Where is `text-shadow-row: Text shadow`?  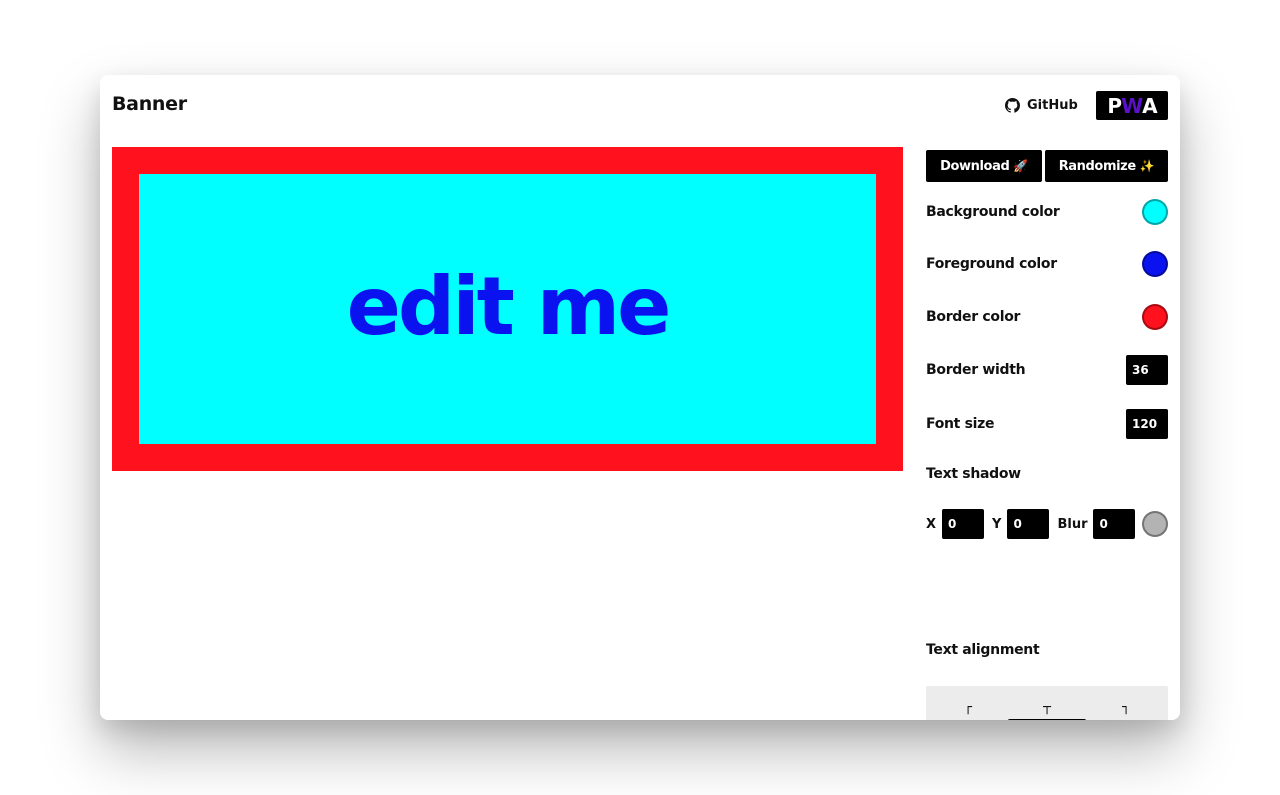
text-shadow-row: Text shadow is located at coordinates (1047, 474).